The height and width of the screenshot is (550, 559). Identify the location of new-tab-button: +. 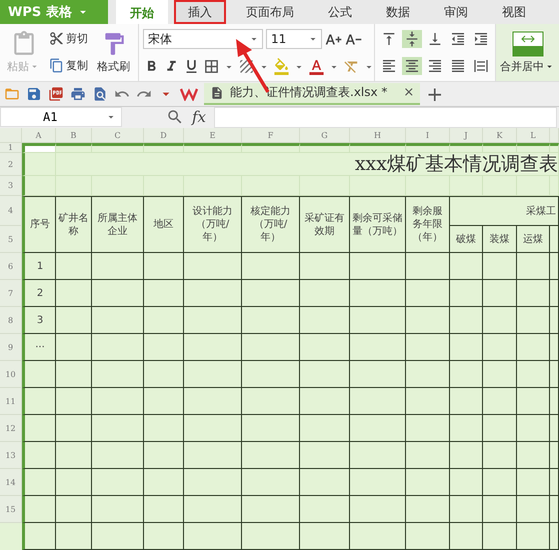
(435, 94).